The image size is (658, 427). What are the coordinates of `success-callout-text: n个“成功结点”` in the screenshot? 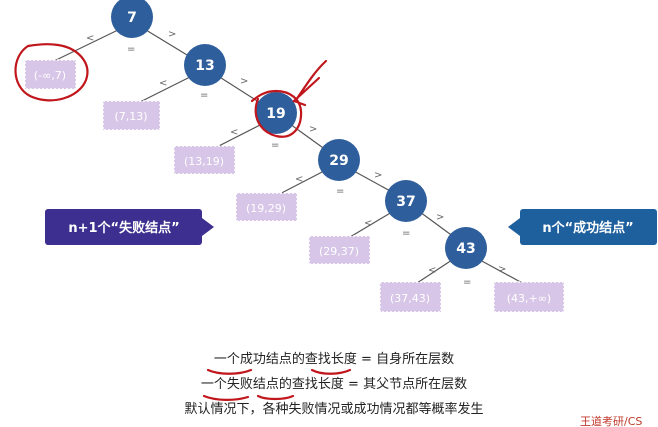 It's located at (587, 228).